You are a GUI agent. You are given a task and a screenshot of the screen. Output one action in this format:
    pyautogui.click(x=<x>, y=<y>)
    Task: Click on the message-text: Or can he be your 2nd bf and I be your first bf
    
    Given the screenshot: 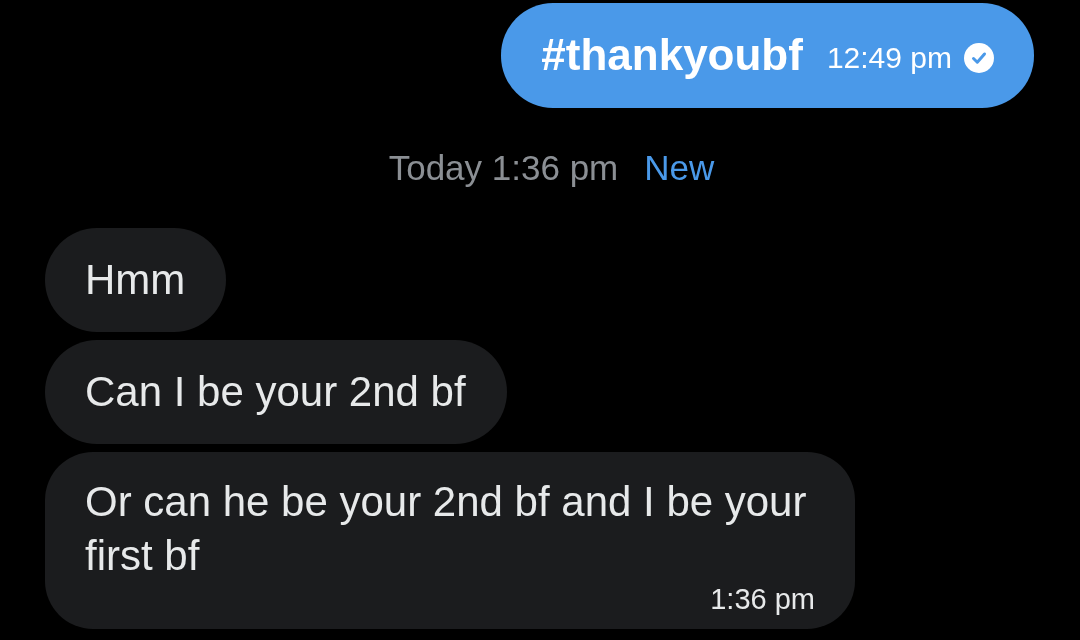 What is the action you would take?
    pyautogui.click(x=446, y=529)
    